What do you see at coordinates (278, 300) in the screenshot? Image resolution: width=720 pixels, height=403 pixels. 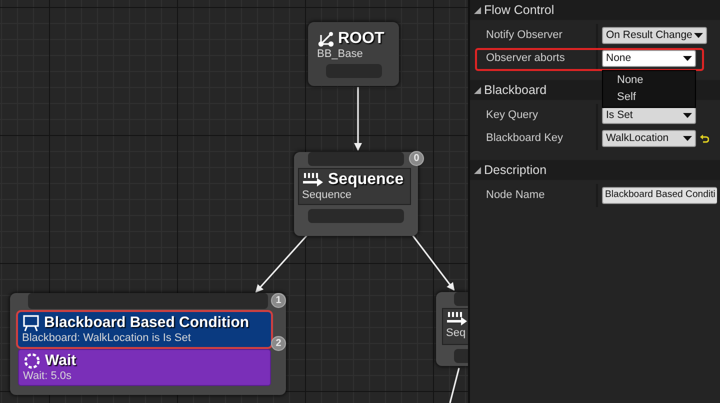 I see `index-badge: 1` at bounding box center [278, 300].